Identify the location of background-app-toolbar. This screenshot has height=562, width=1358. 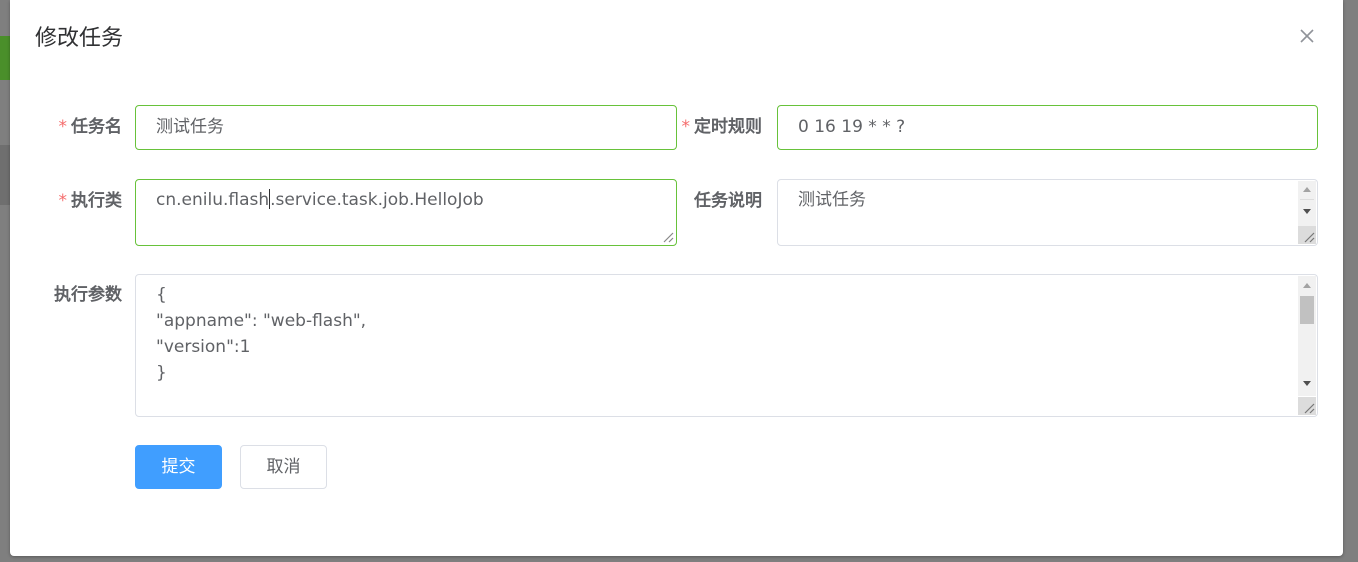
(5, 58).